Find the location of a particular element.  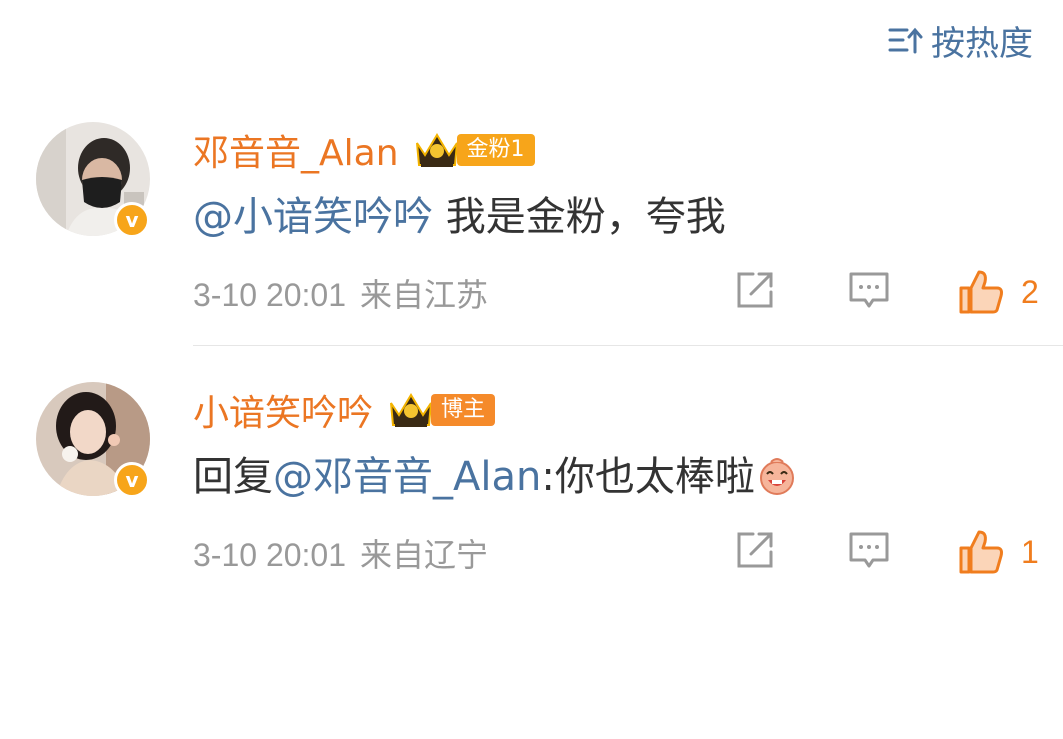

like-count: 1 is located at coordinates (1030, 551).